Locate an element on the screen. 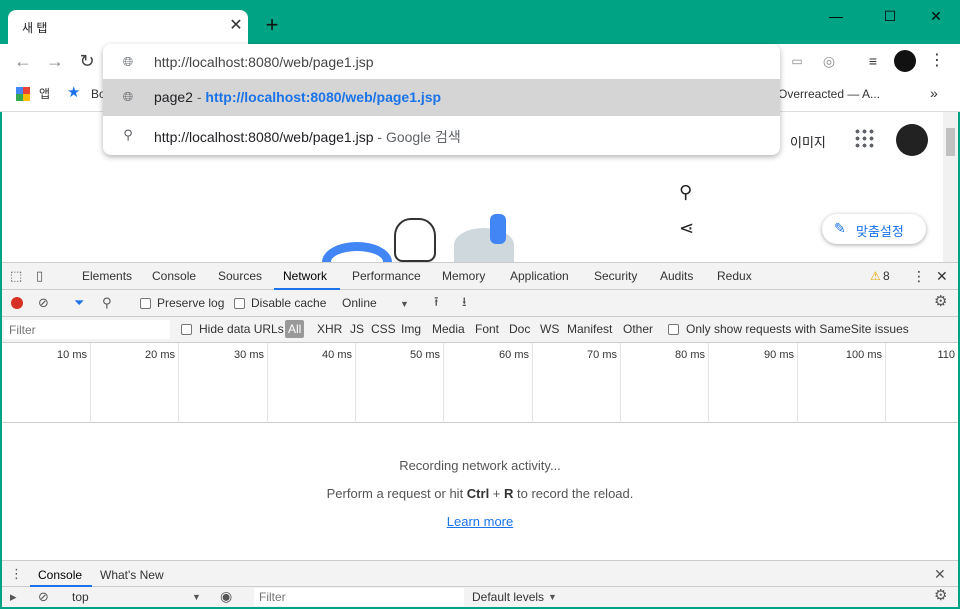  warning-count: 8 is located at coordinates (886, 276).